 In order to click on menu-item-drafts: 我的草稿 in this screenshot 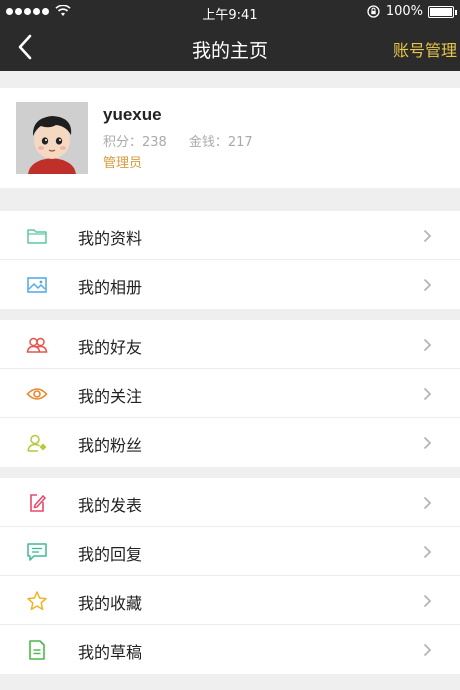, I will do `click(230, 649)`.